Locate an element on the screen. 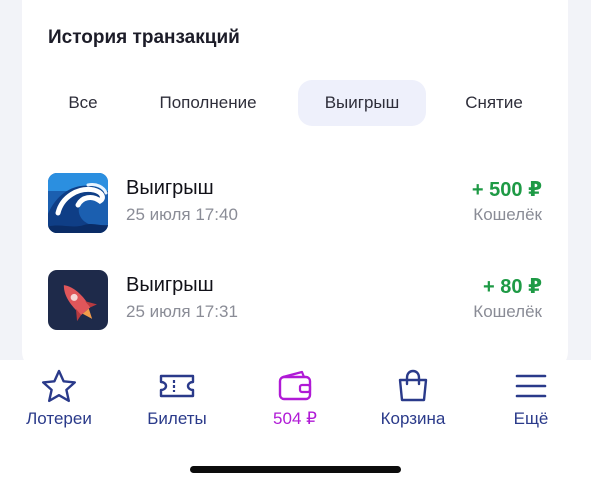  transaction-time: 25 июля 17:40 is located at coordinates (182, 214).